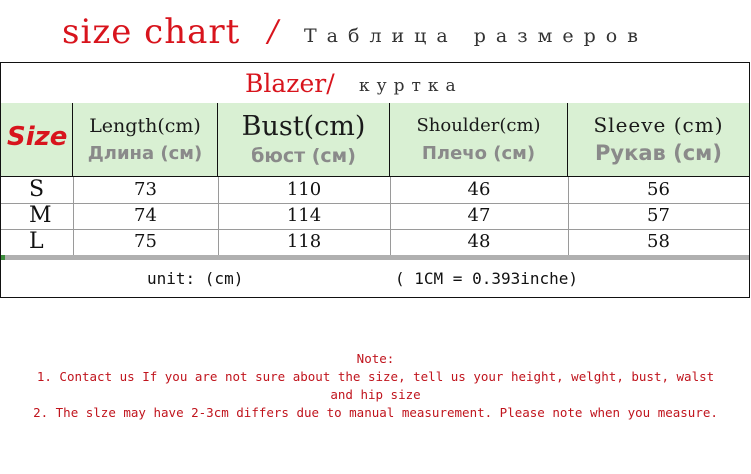  Describe the element at coordinates (658, 139) in the screenshot. I see `sleeve-header-cell: Sleeve (cm) Рукав (см)` at that location.